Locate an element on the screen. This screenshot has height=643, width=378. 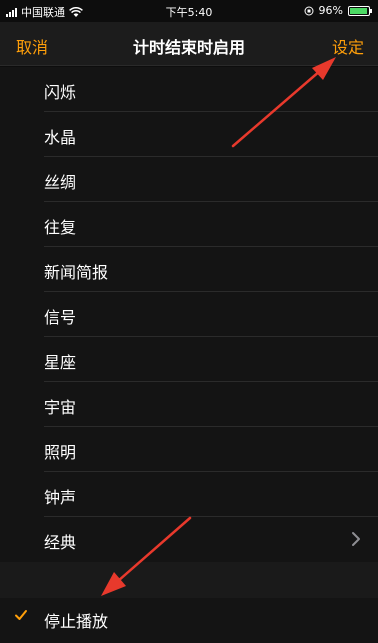
list-item-label: 信号 is located at coordinates (60, 317).